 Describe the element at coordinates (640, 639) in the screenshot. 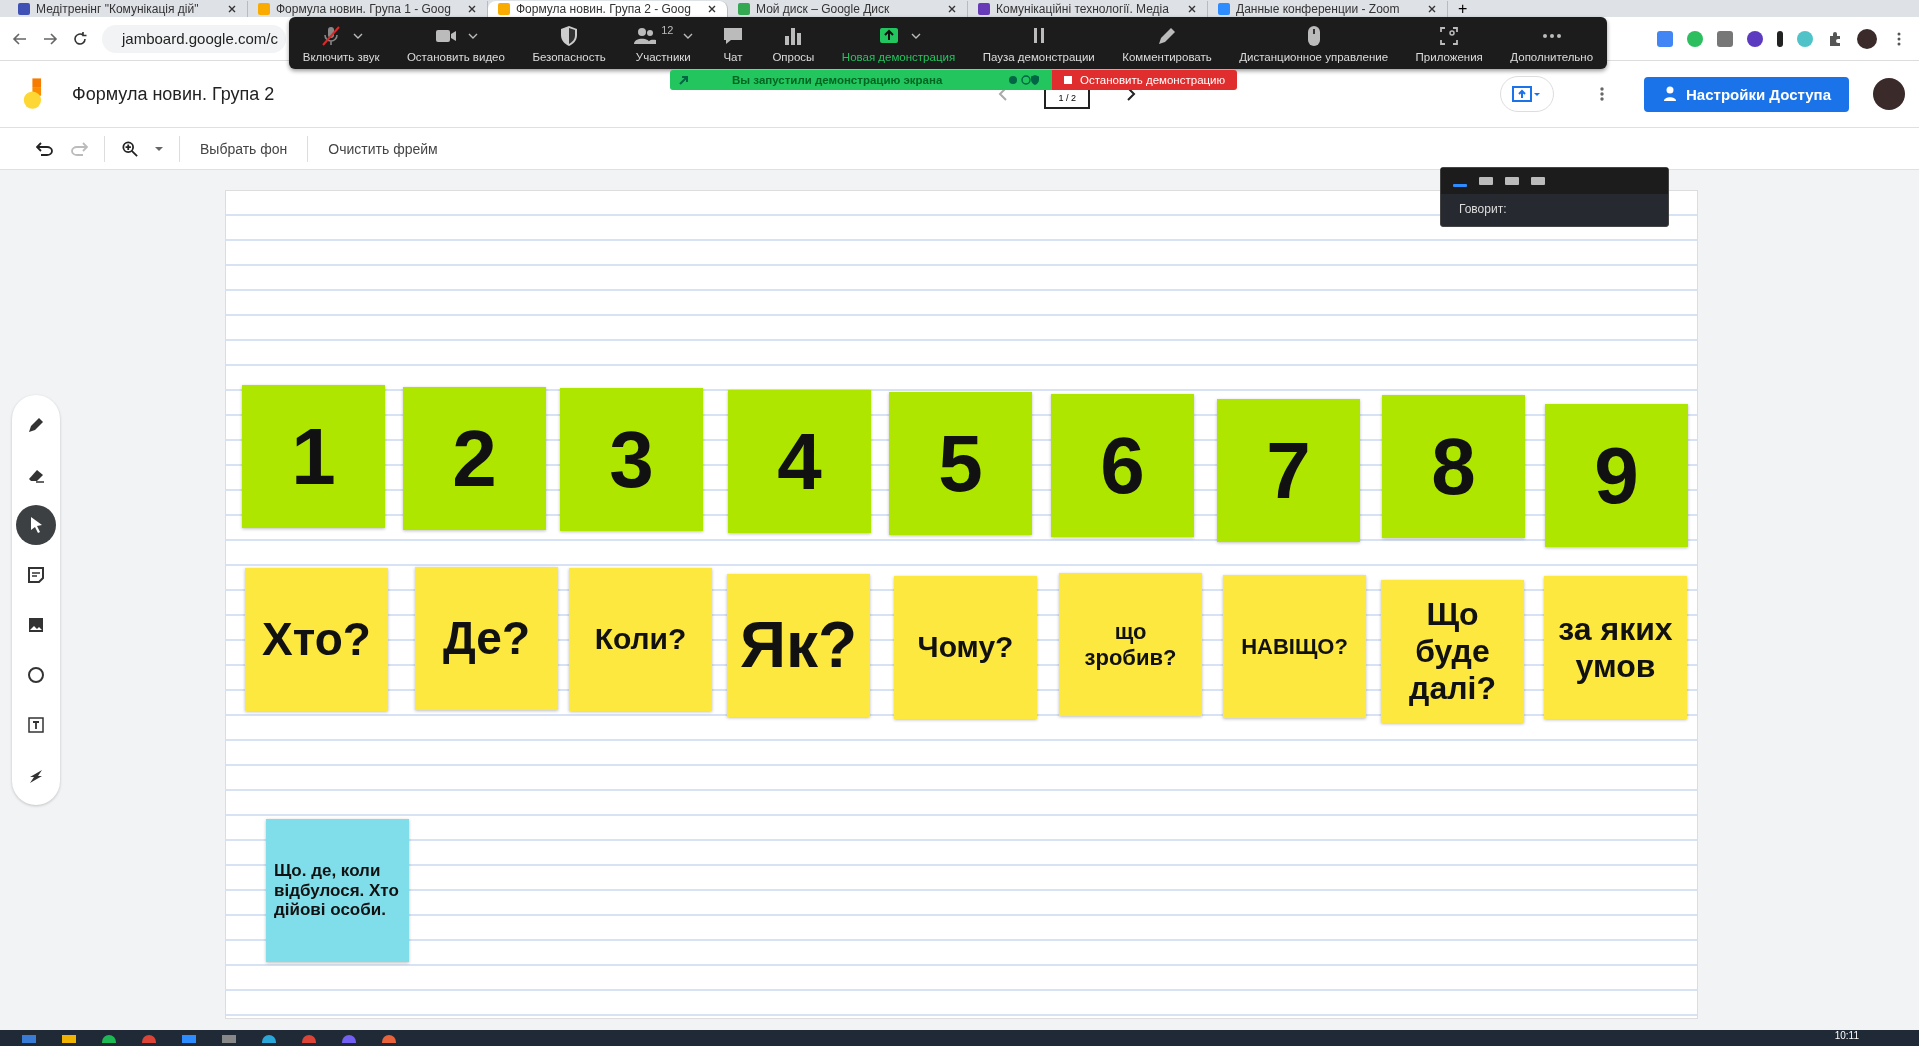

I see `sticky-note: Коли?` at that location.